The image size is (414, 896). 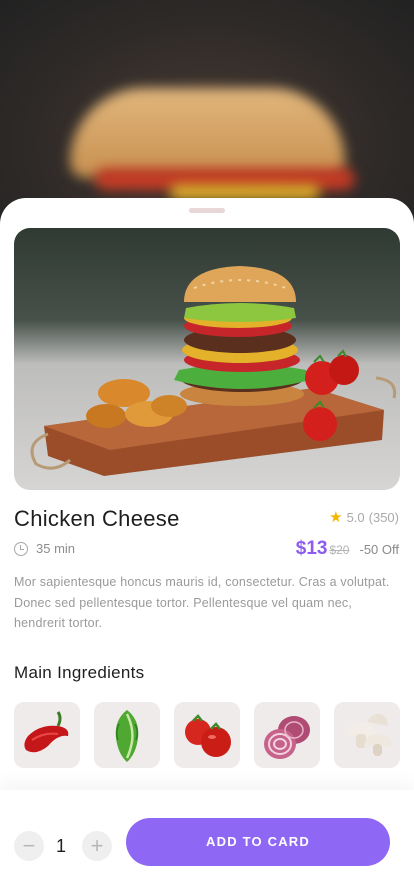 I want to click on rating-value: 5.0, so click(x=355, y=517).